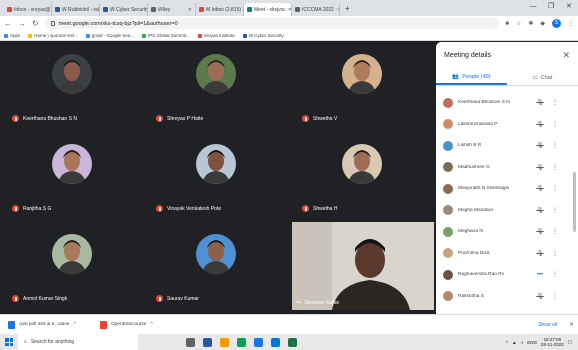 The height and width of the screenshot is (350, 578). What do you see at coordinates (507, 254) in the screenshot?
I see `participant-row: Poornima Dixit 🎙 ⋮` at bounding box center [507, 254].